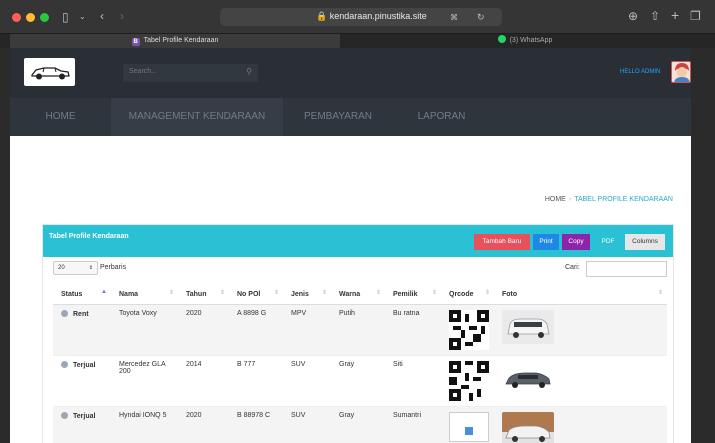 Image resolution: width=715 pixels, height=443 pixels. What do you see at coordinates (307, 295) in the screenshot?
I see `col-jenis: Jenis ⇕` at bounding box center [307, 295].